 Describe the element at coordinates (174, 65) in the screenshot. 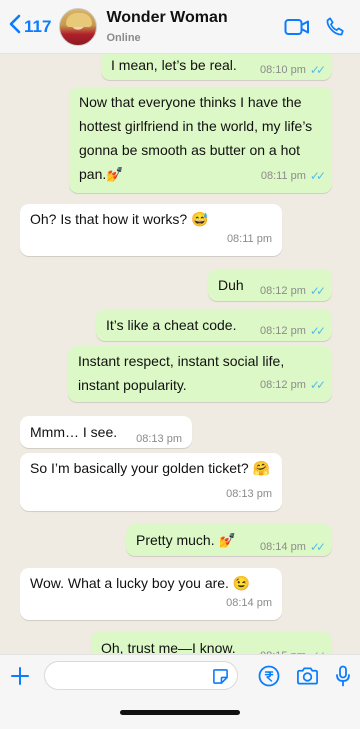

I see `message-text: I mean, let’s be real.` at that location.